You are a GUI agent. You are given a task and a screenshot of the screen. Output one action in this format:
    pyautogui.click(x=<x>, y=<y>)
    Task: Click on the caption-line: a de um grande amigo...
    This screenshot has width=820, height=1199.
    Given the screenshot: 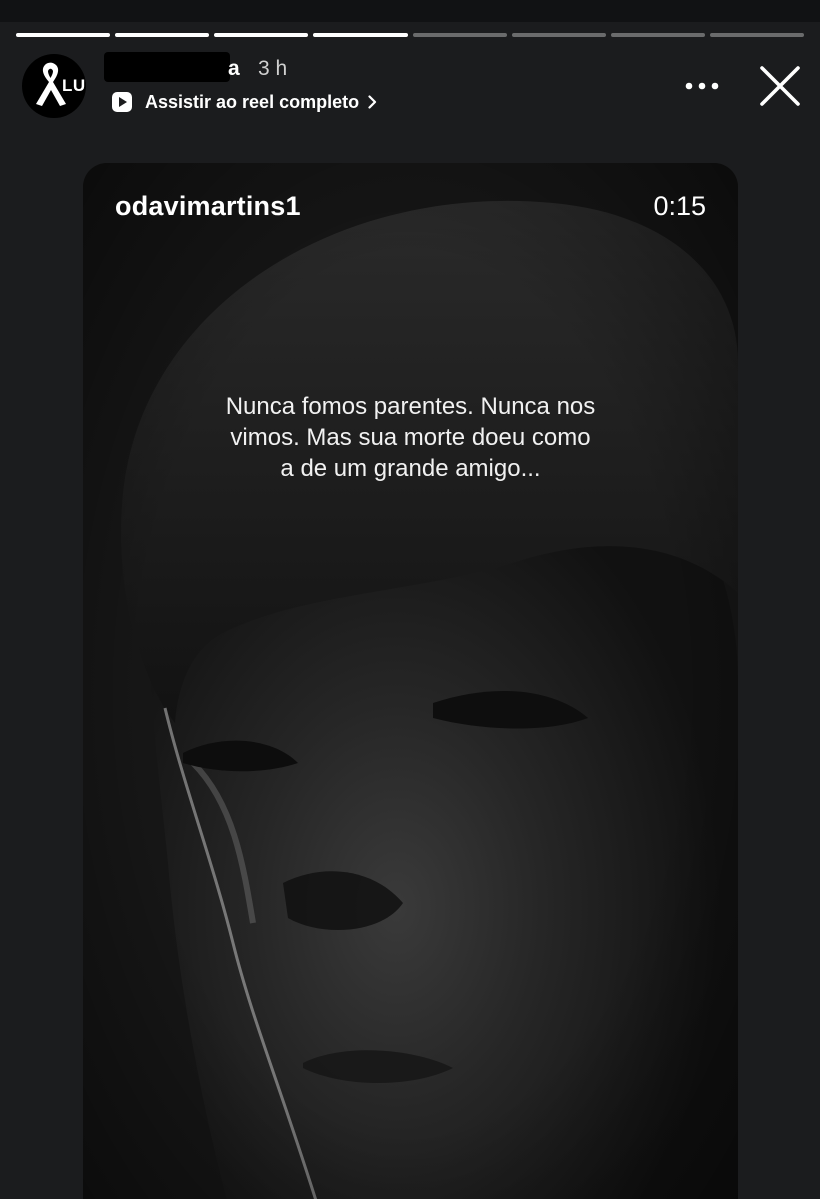 What is the action you would take?
    pyautogui.click(x=410, y=468)
    